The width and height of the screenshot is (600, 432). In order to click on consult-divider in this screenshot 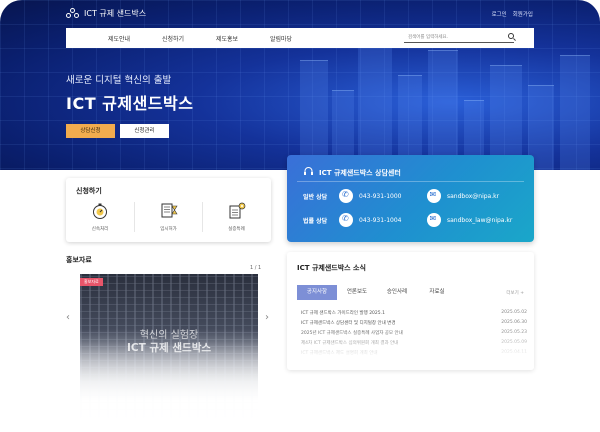, I will do `click(410, 181)`.